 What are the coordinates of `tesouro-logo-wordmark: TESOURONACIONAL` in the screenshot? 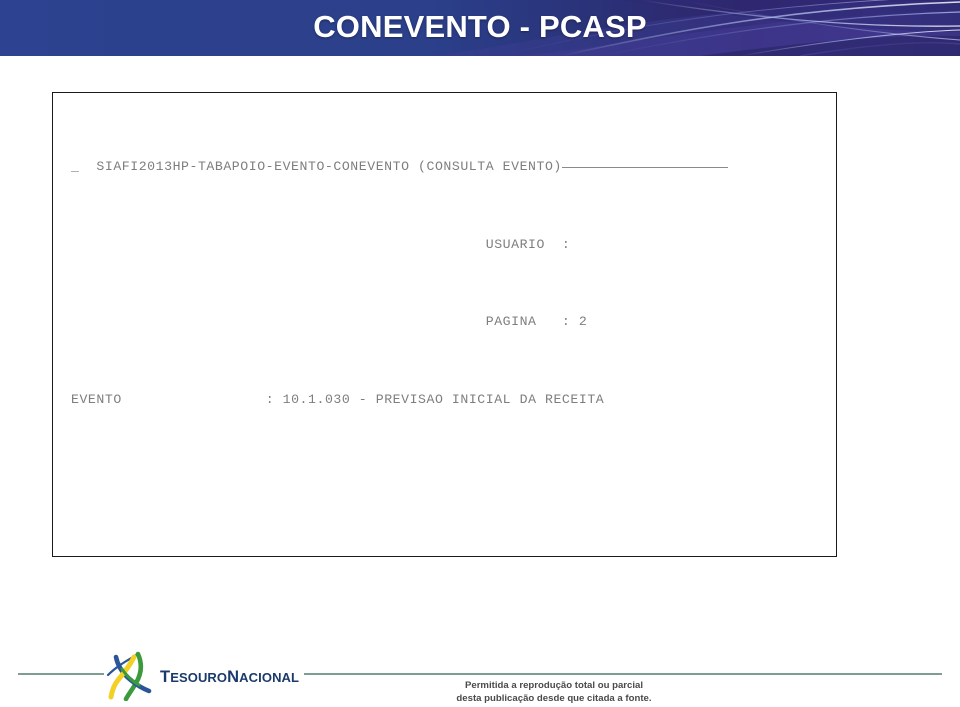 It's located at (229, 677).